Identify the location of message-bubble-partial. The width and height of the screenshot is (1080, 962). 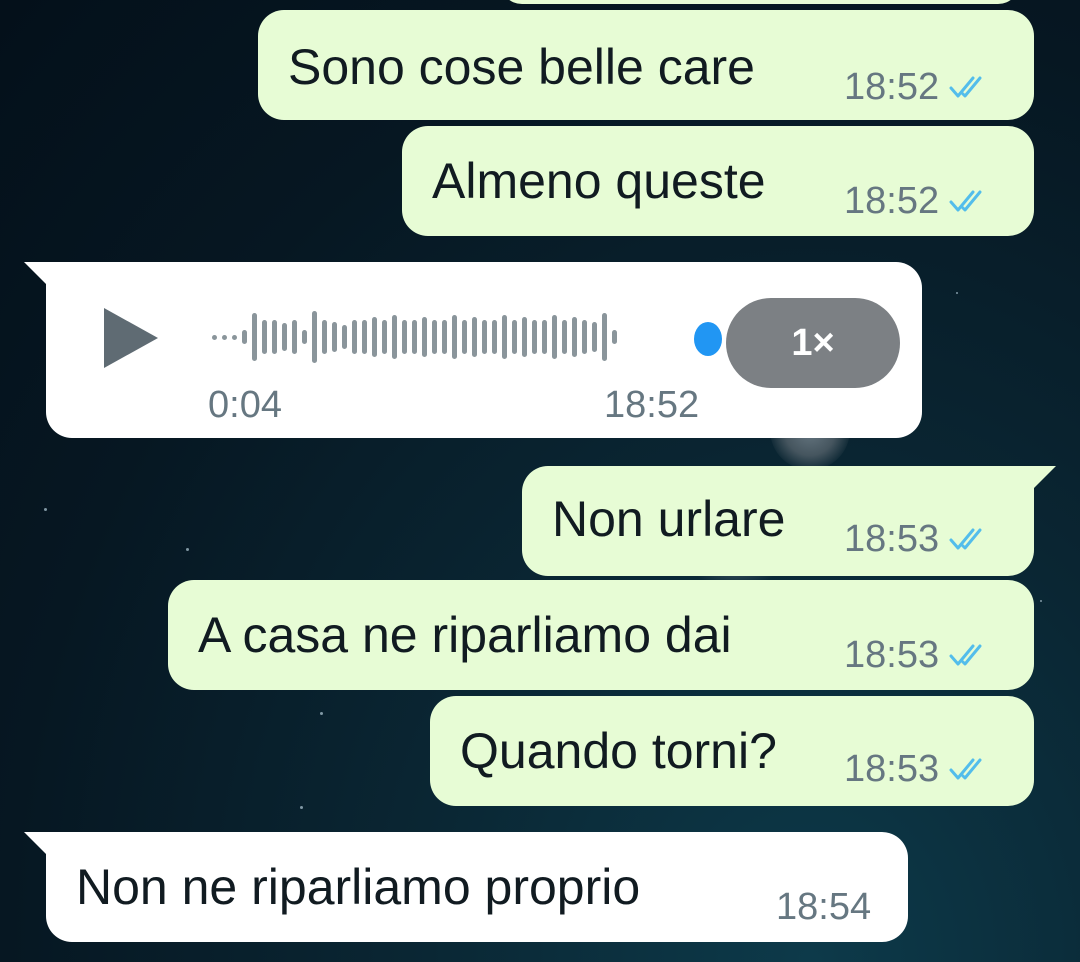
(760, 2).